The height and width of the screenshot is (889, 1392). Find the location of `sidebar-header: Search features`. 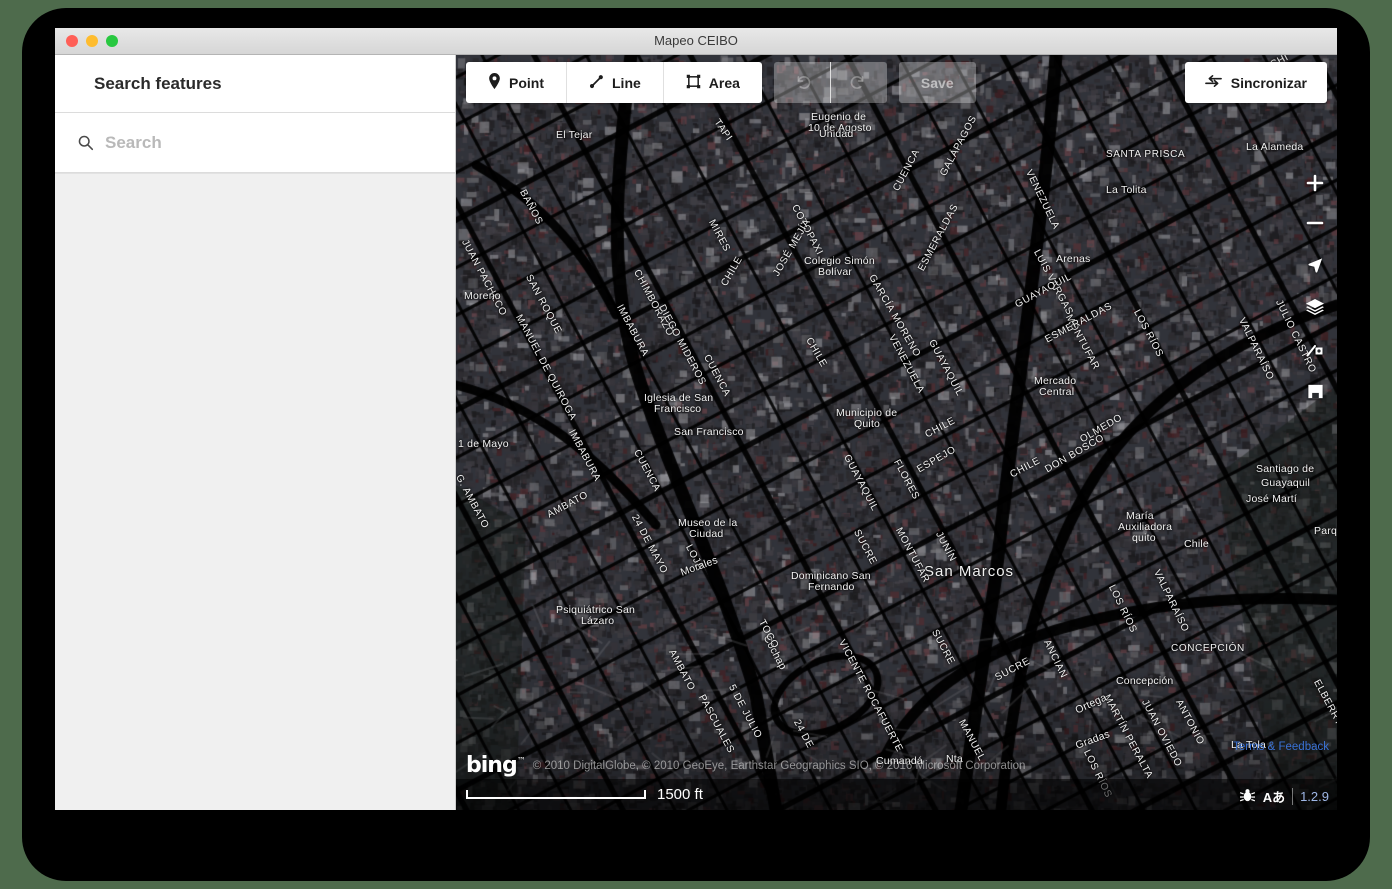

sidebar-header: Search features is located at coordinates (255, 84).